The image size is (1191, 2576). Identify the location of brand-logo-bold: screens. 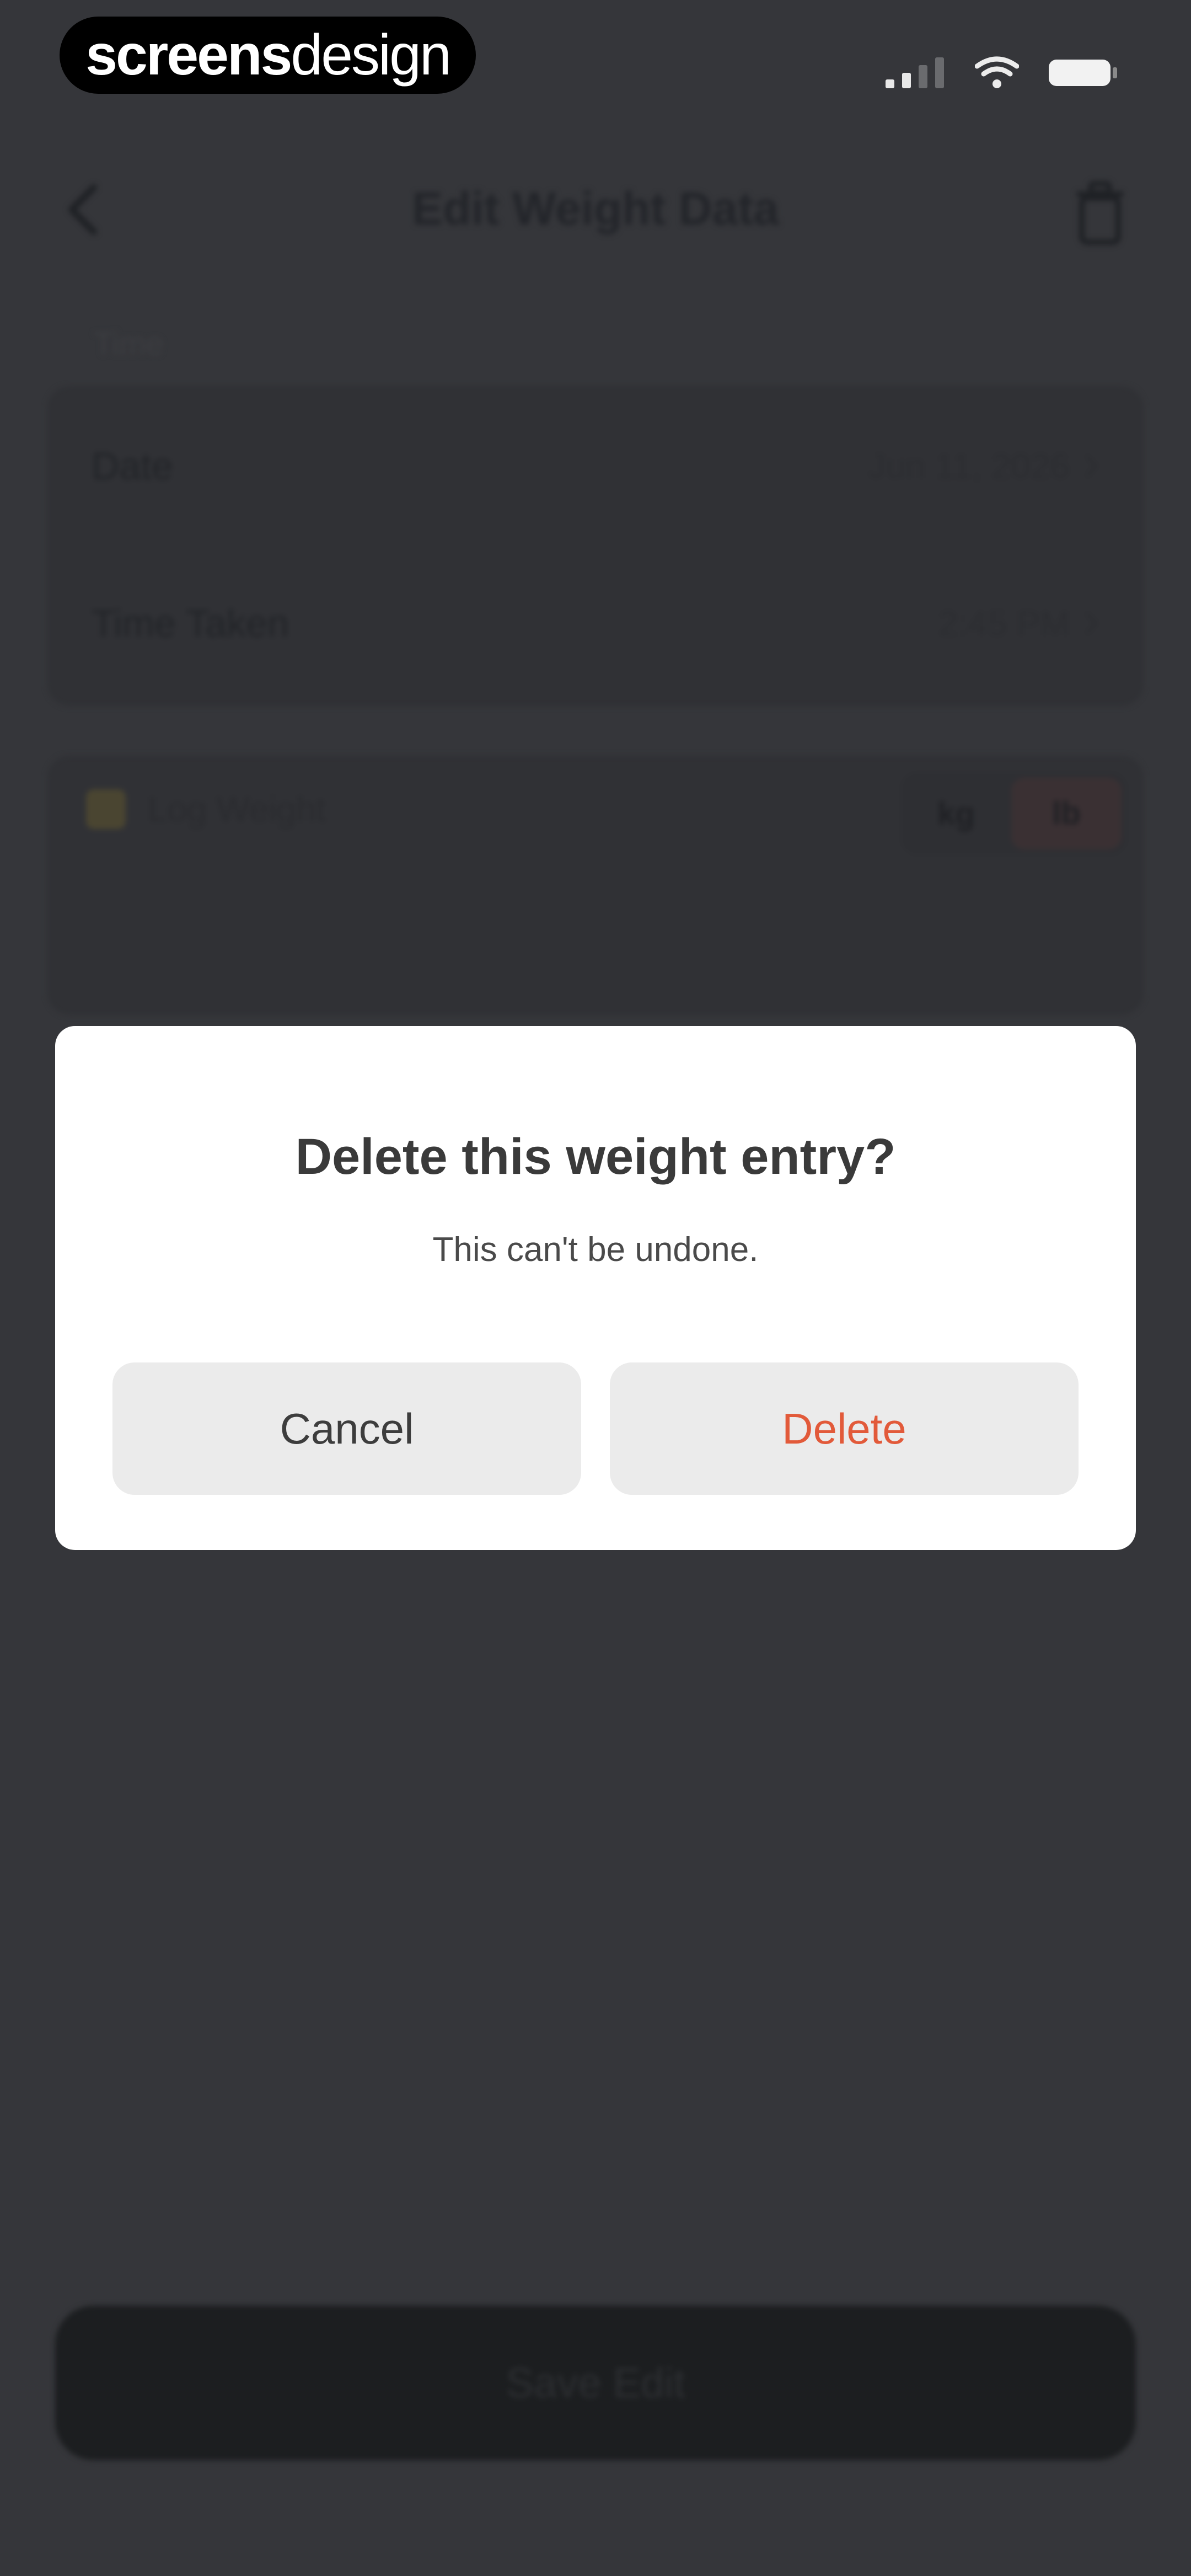
(189, 55).